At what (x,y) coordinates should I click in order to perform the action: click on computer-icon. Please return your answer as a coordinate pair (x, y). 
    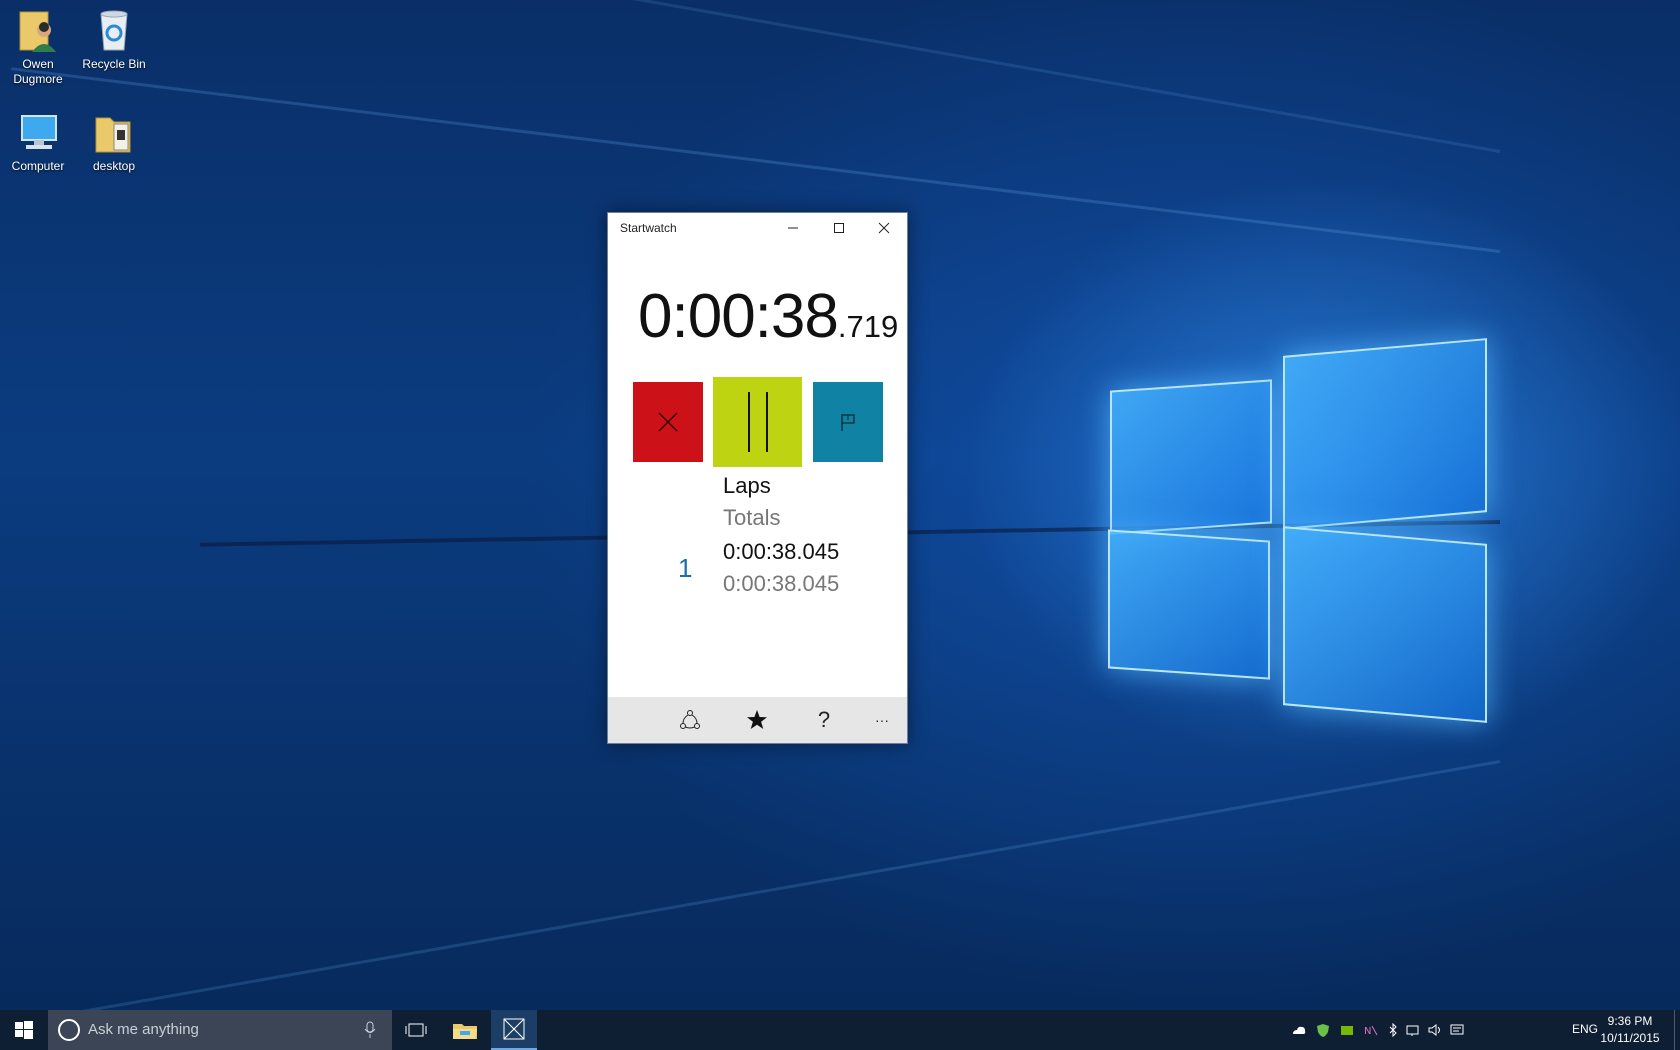
    Looking at the image, I should click on (38, 133).